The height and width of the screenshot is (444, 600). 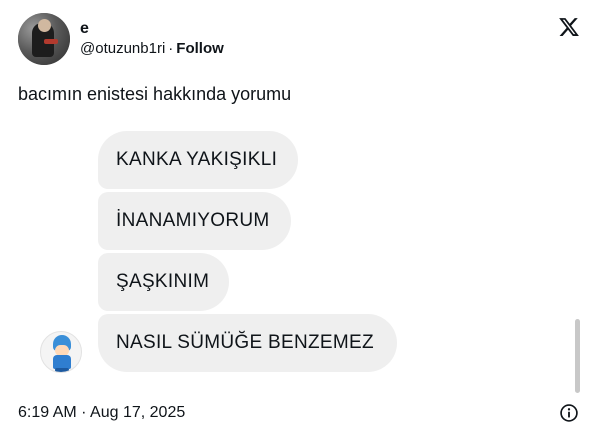 I want to click on x-logo-icon, so click(x=569, y=27).